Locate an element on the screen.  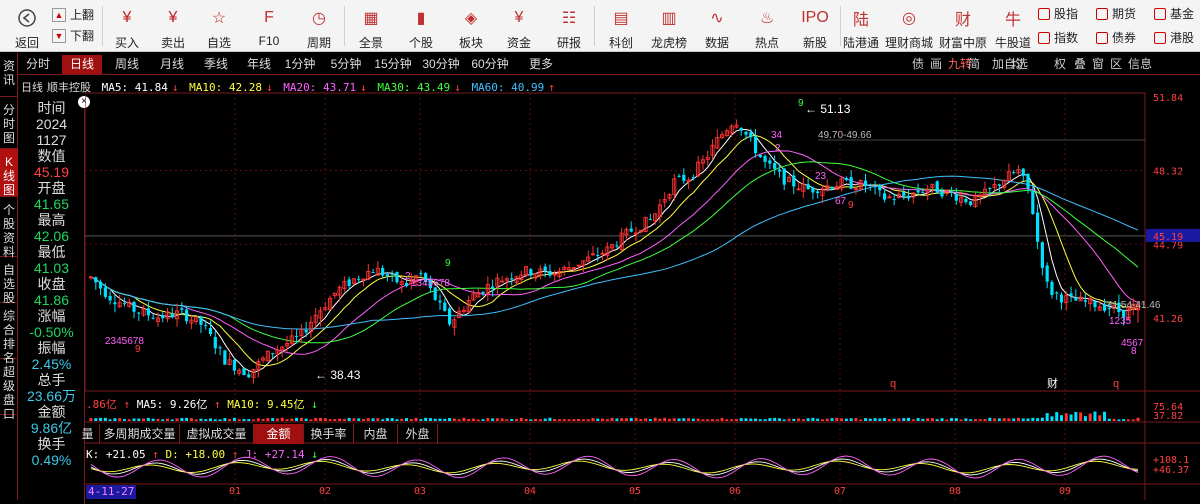
page-up-button: ▲ 上翻 is located at coordinates (76, 14).